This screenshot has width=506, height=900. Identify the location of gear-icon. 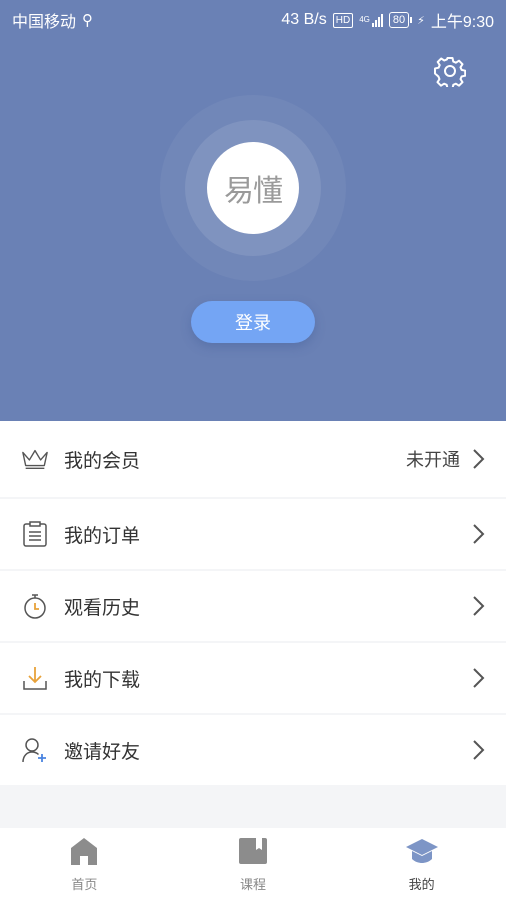
(450, 71).